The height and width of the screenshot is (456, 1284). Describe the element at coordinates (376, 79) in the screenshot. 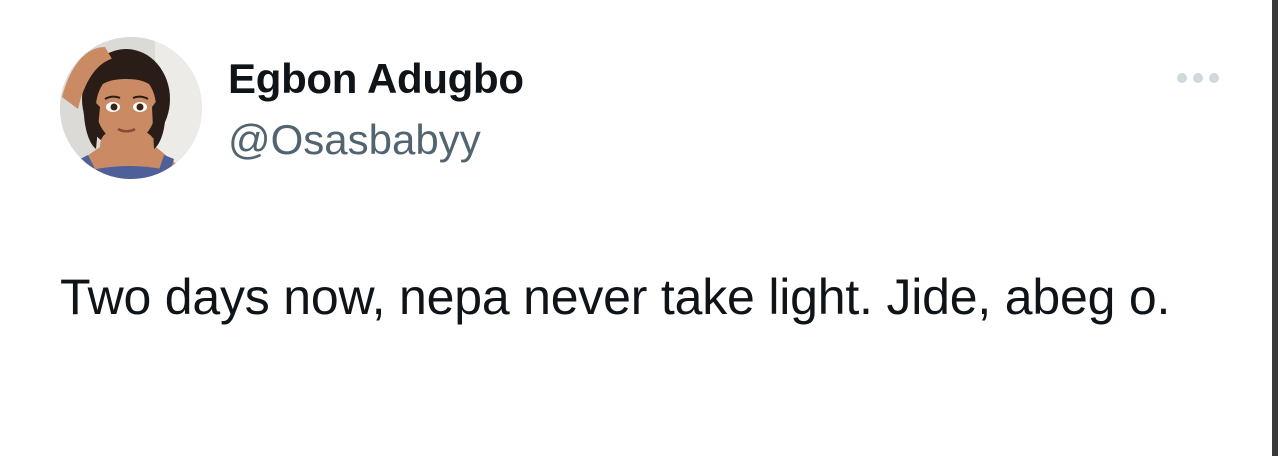

I see `display-name: Egbon Adugbo` at that location.